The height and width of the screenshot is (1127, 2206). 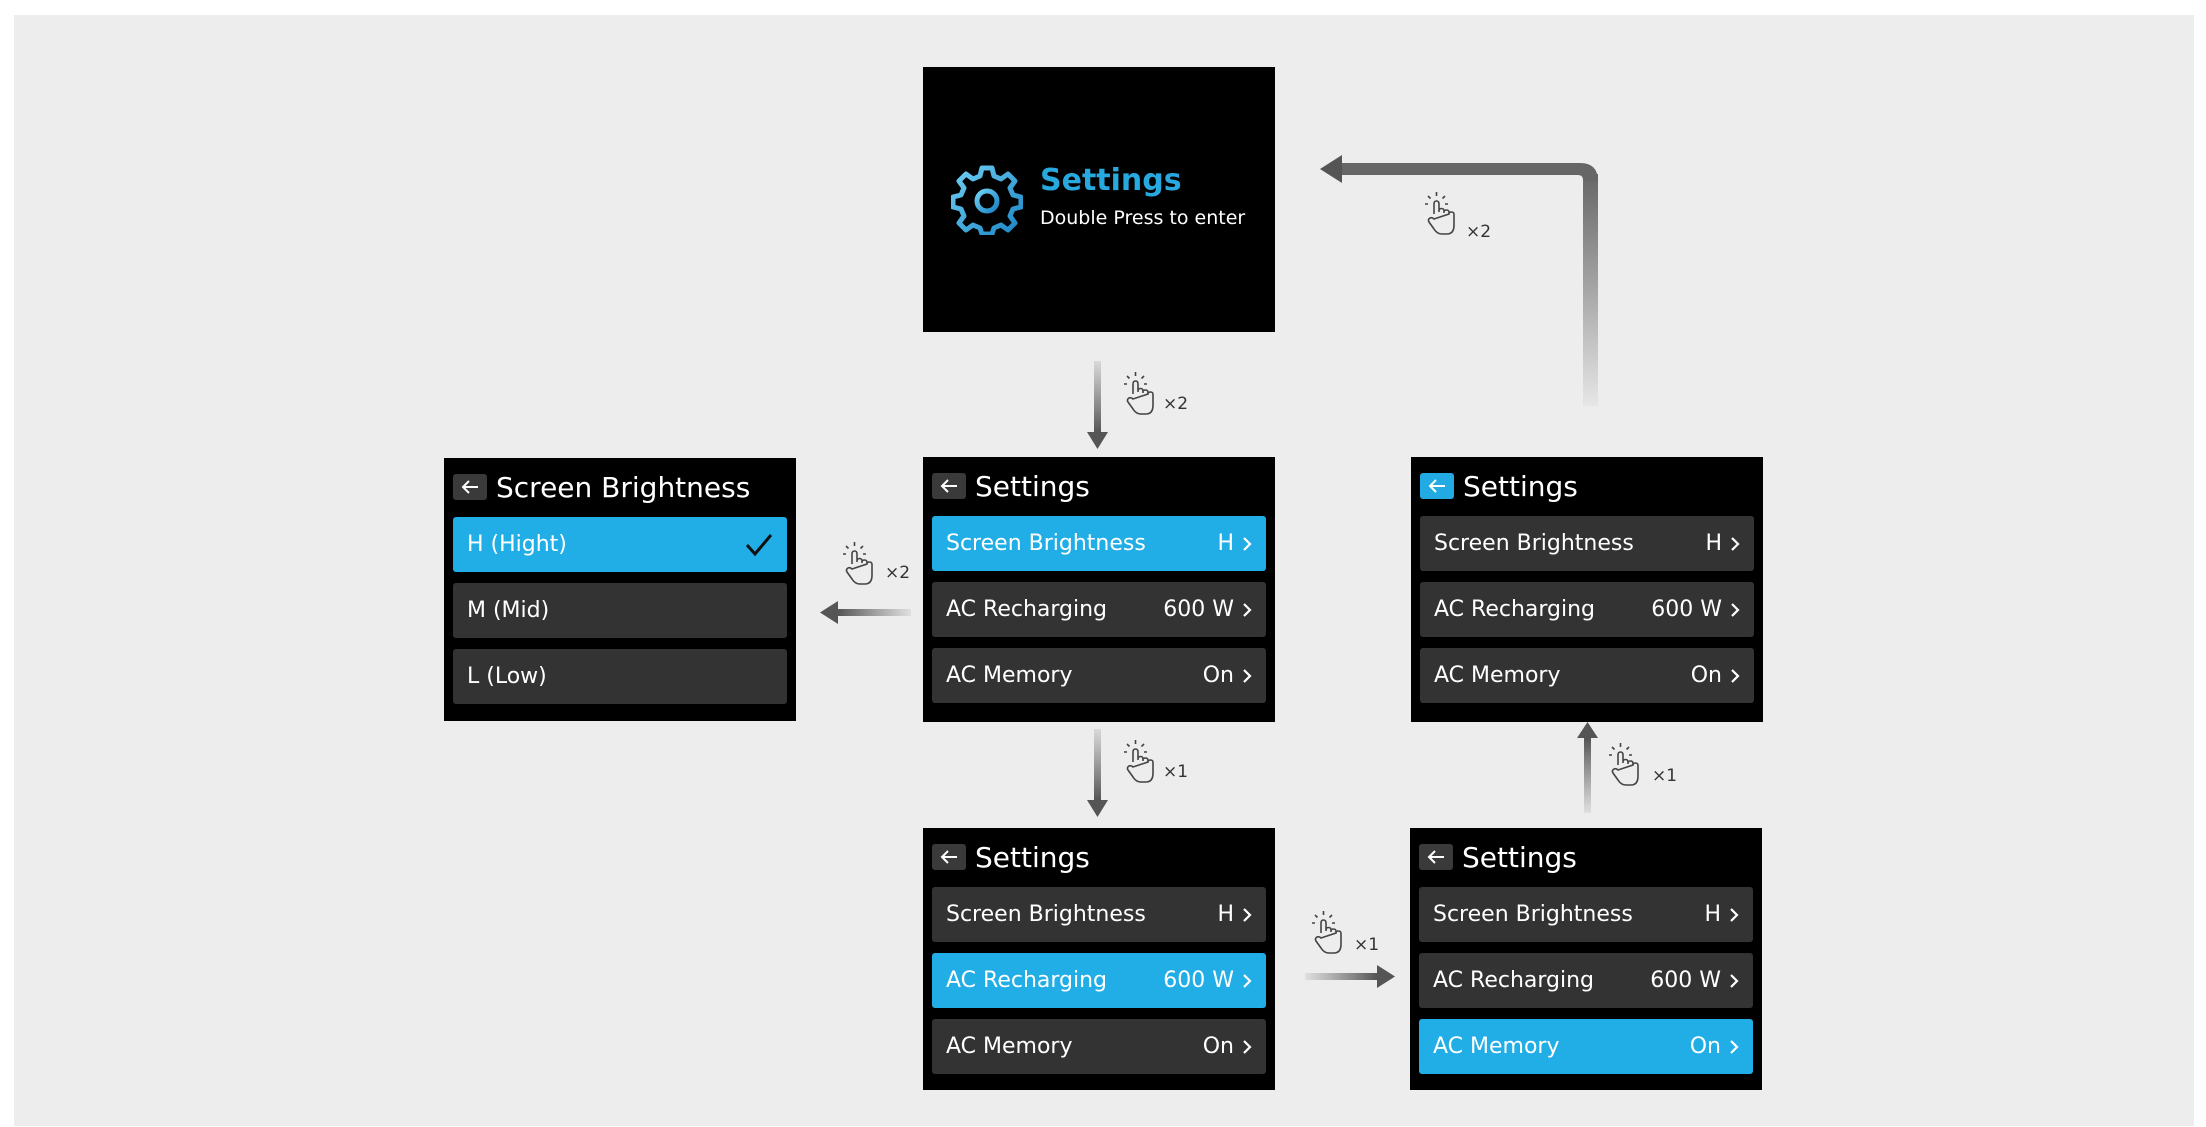 I want to click on brightness-option-mid: M (Mid), so click(x=620, y=610).